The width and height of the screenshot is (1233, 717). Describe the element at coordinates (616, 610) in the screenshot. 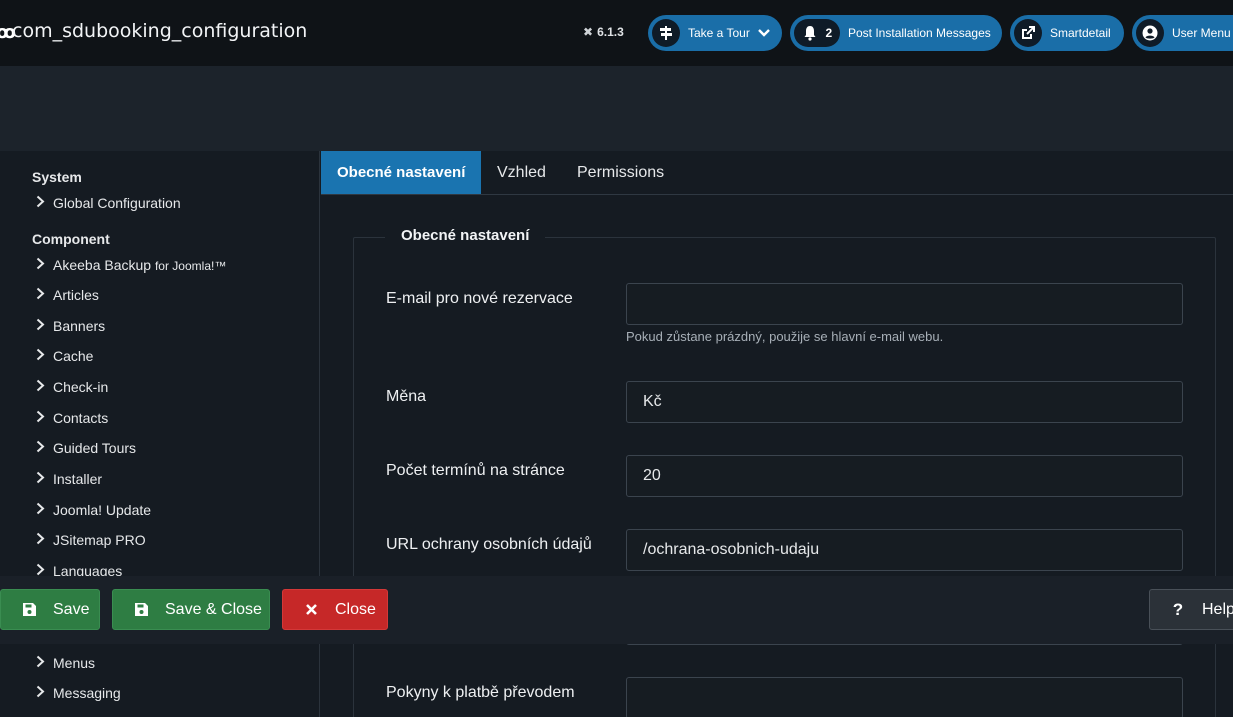

I see `bottom-toolbar: Save Save & Close Close ? Help` at that location.